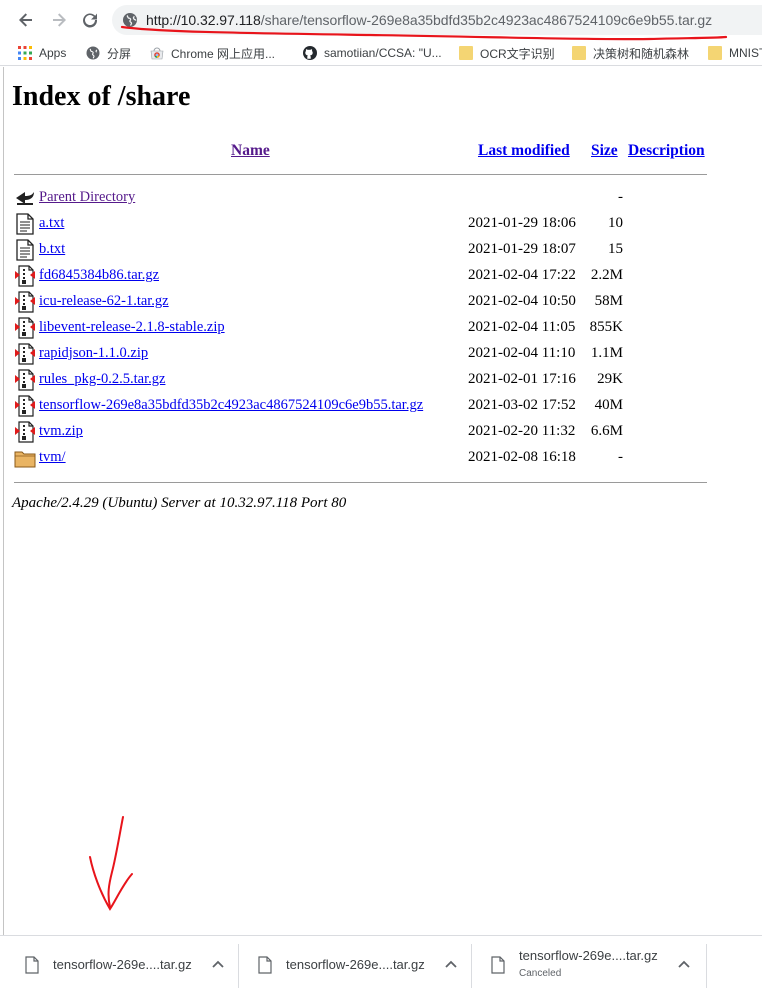 This screenshot has height=995, width=762. What do you see at coordinates (381, 250) in the screenshot?
I see `table-row: b.txt 2021-01-29 18:07 15` at bounding box center [381, 250].